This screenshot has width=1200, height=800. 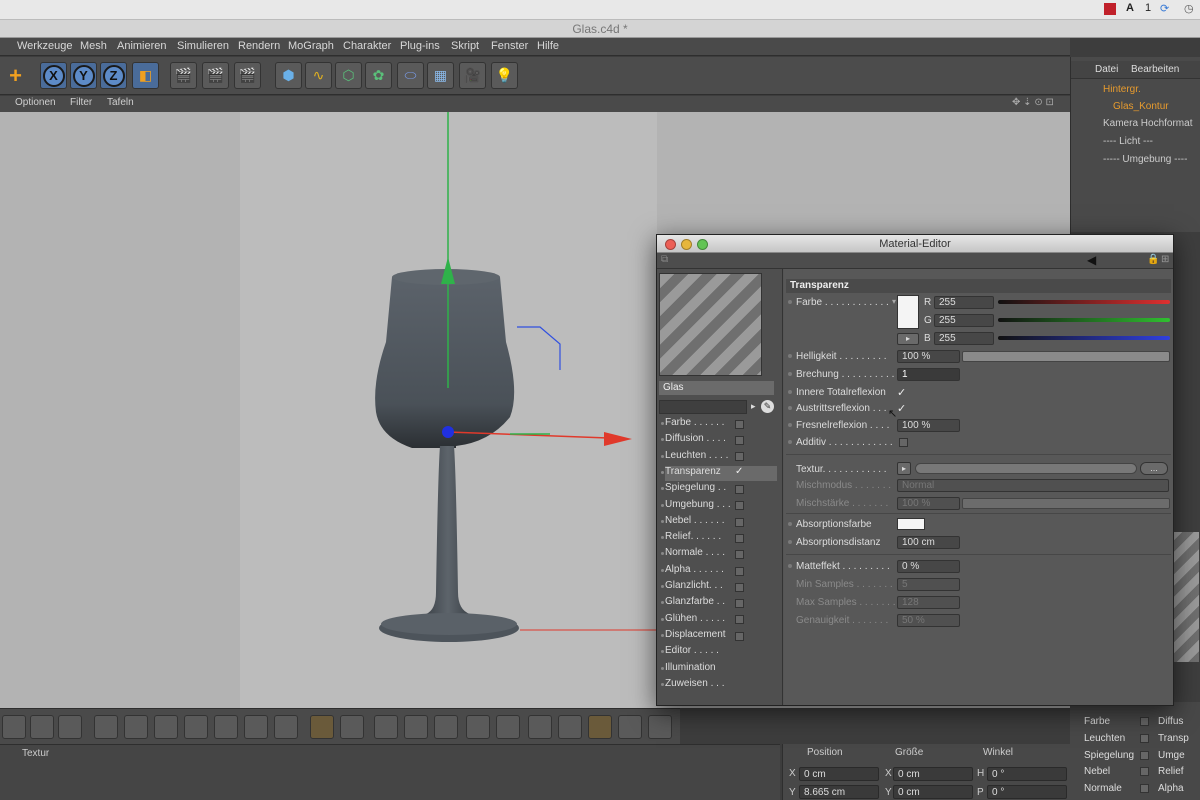 What do you see at coordinates (256, 727) in the screenshot?
I see `snap-icon` at bounding box center [256, 727].